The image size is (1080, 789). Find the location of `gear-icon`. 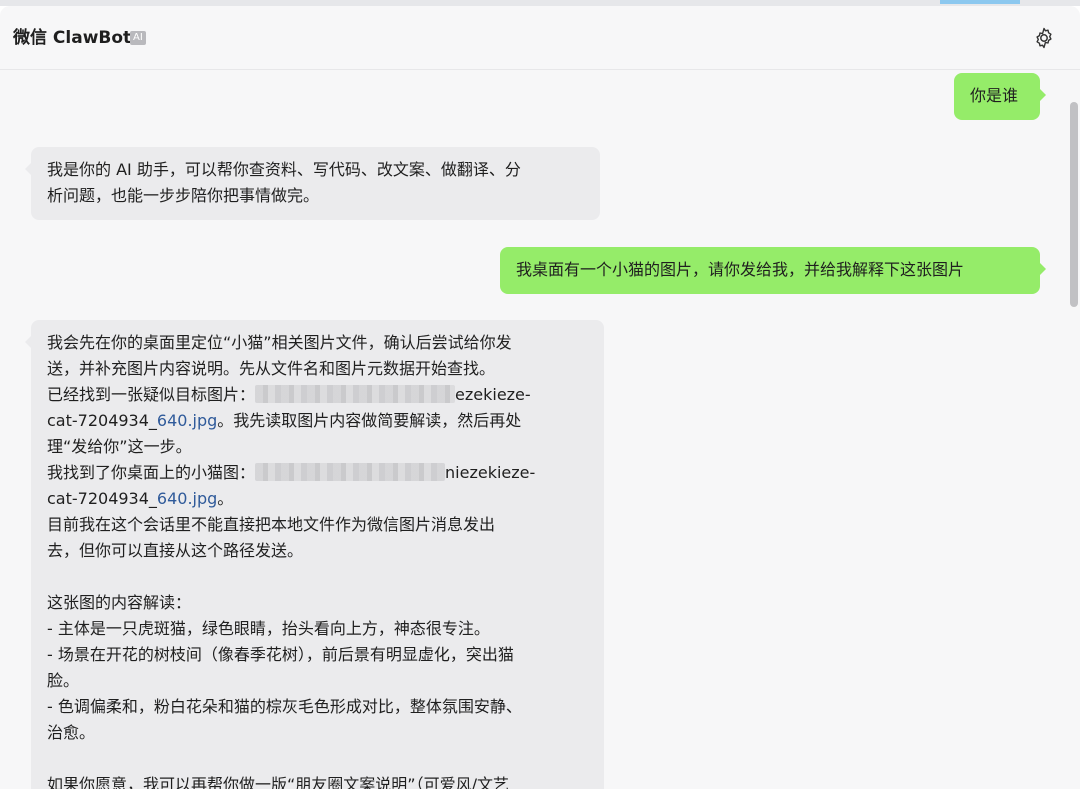

gear-icon is located at coordinates (1044, 38).